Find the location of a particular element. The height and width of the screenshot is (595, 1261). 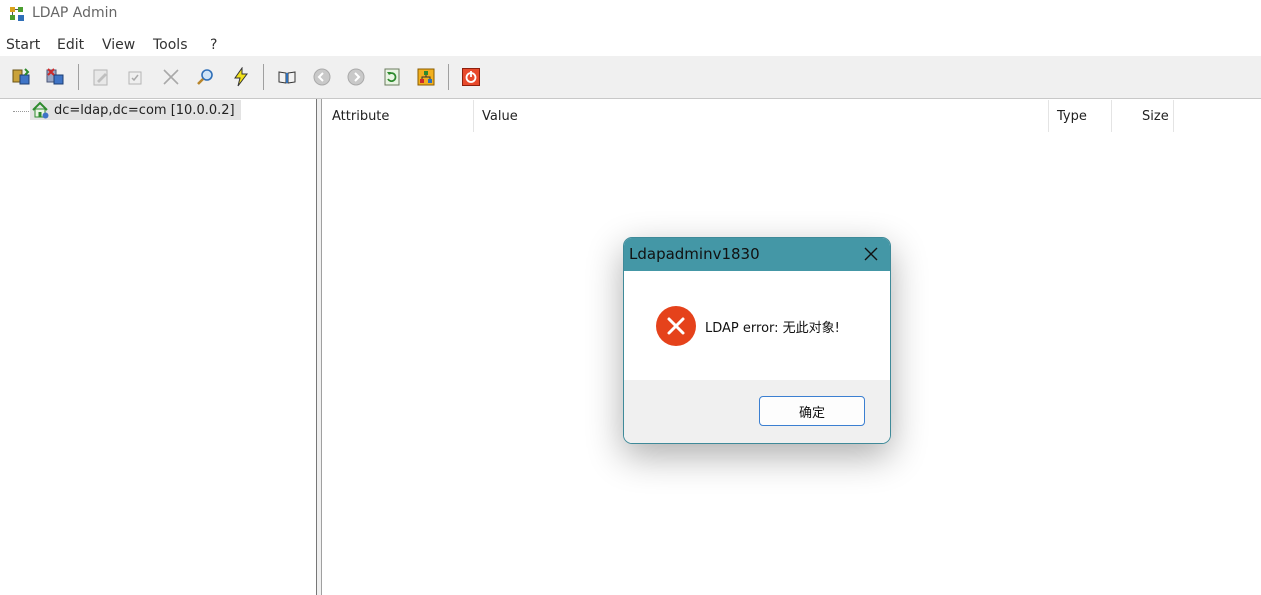

tree-connector-line is located at coordinates (22, 111).